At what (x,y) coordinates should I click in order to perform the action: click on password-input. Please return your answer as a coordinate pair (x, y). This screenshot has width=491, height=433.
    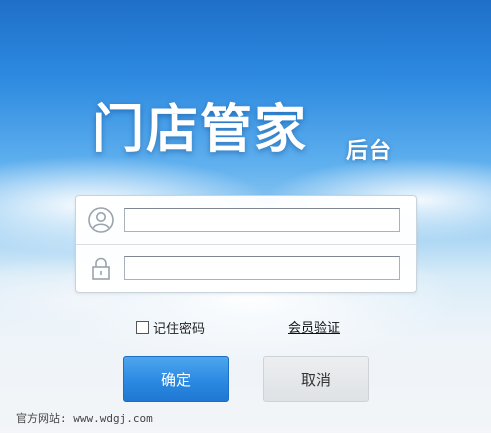
    Looking at the image, I should click on (262, 268).